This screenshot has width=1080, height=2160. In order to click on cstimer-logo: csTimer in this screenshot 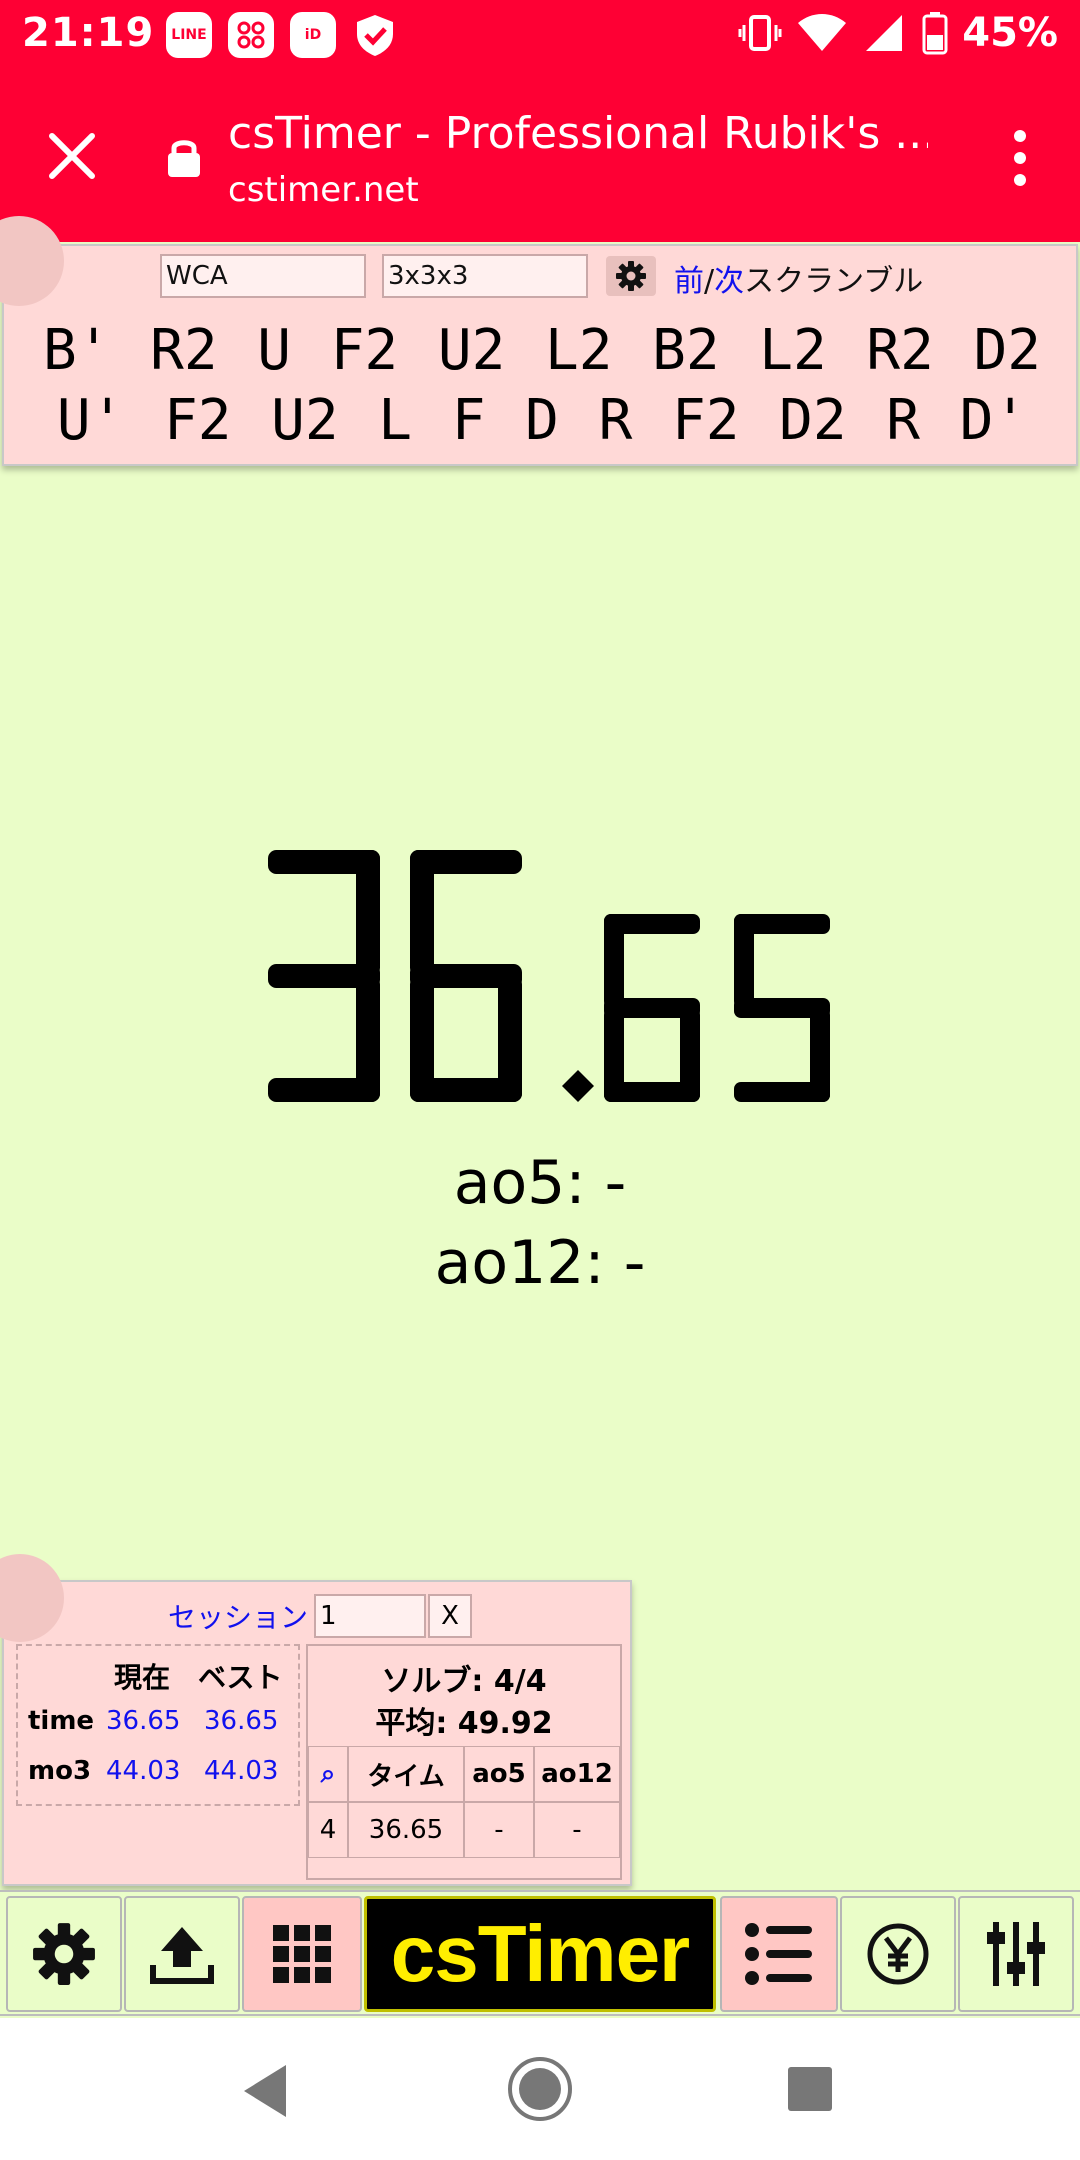, I will do `click(540, 1954)`.